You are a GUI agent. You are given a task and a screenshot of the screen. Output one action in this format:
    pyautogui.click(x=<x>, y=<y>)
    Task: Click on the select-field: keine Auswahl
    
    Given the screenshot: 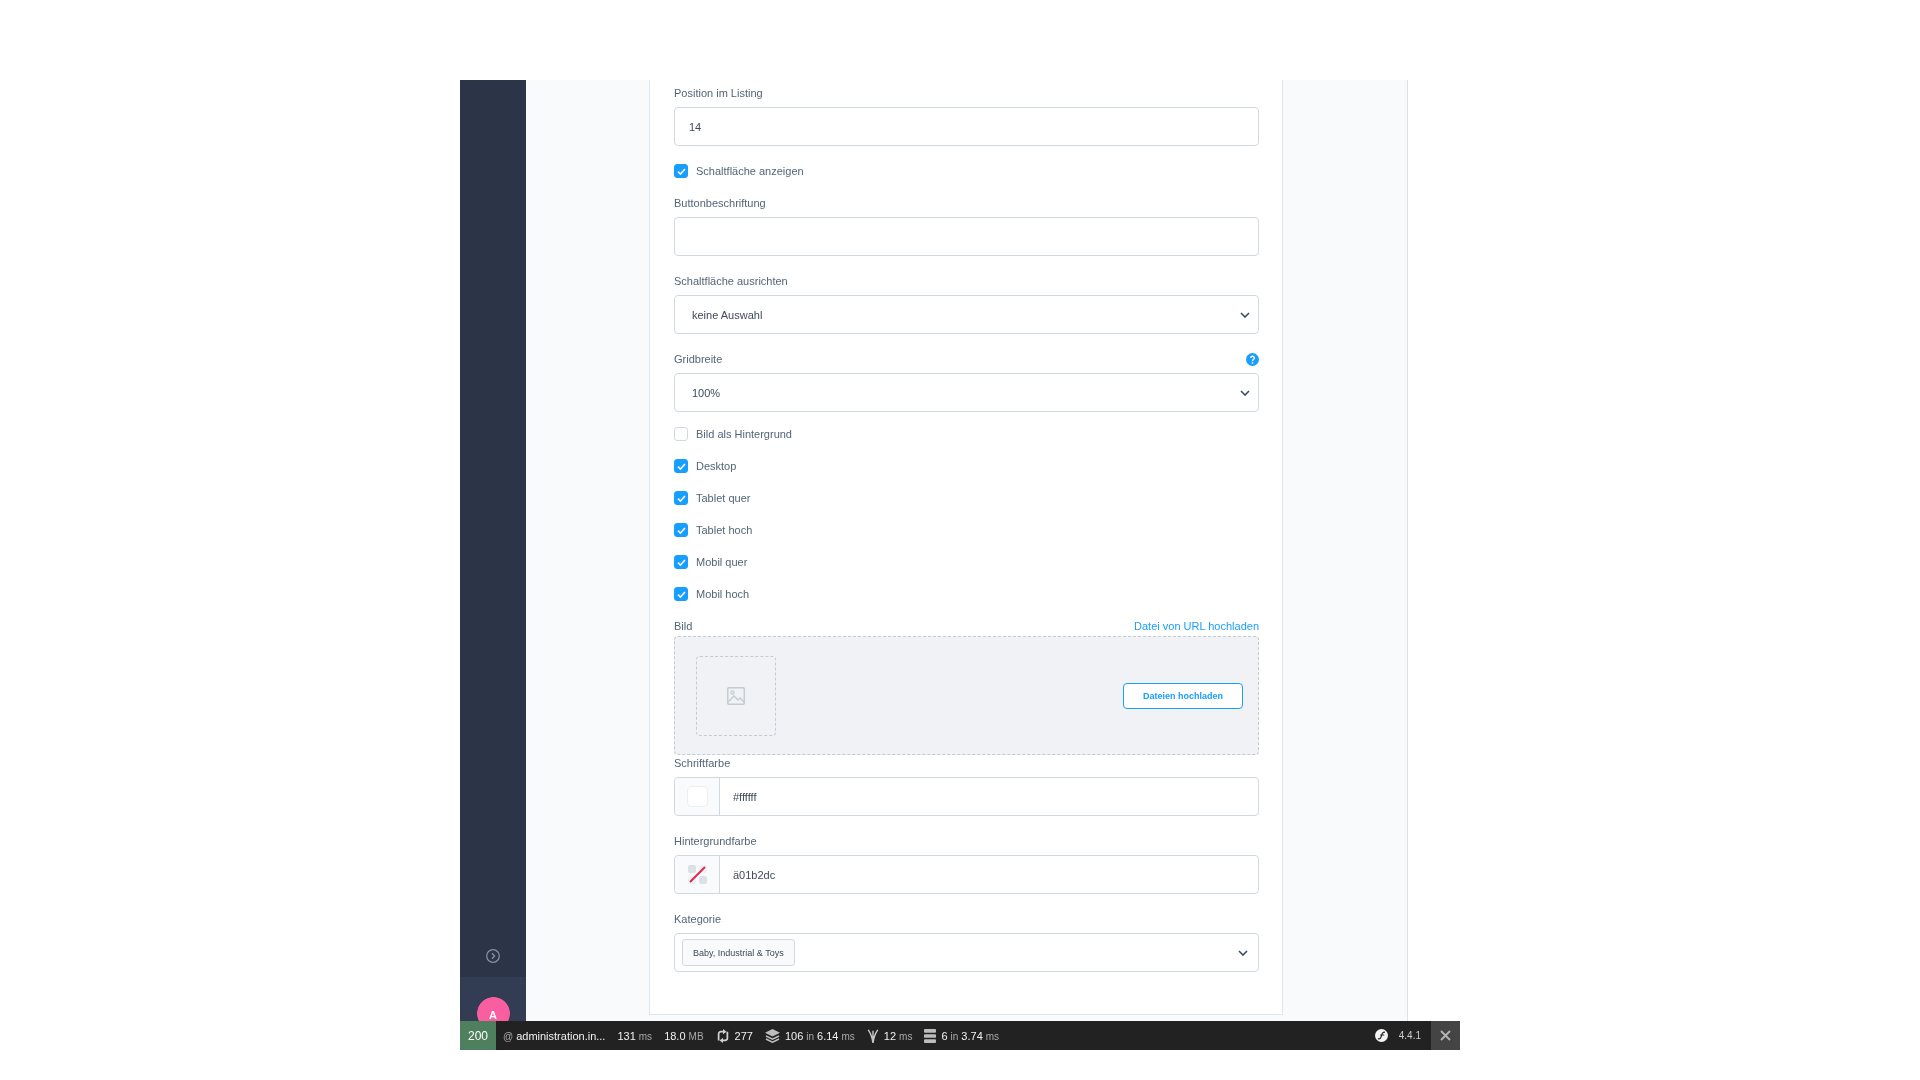 What is the action you would take?
    pyautogui.click(x=966, y=314)
    